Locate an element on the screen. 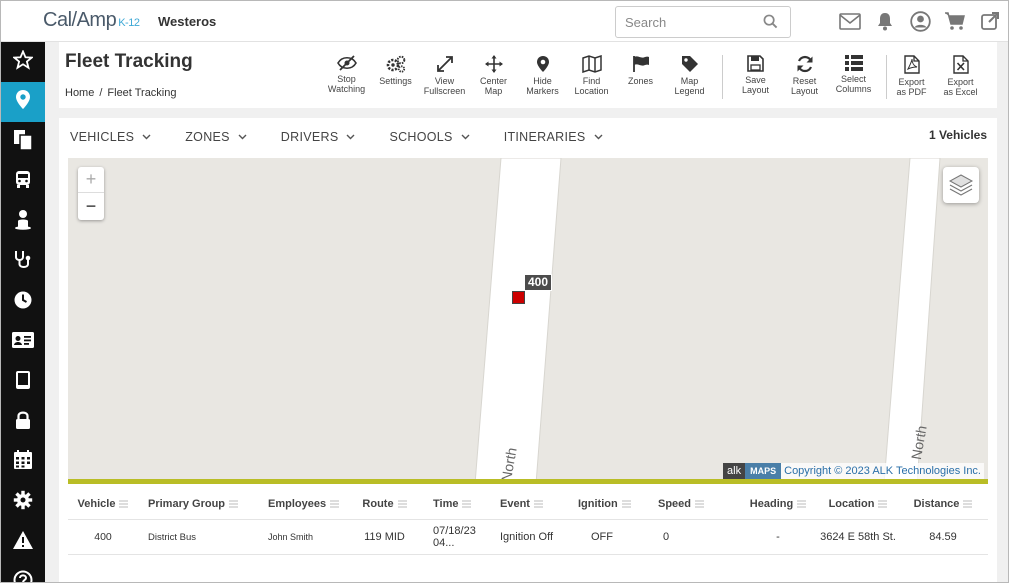 The height and width of the screenshot is (583, 1009). column-header-event: Event is located at coordinates (538, 504).